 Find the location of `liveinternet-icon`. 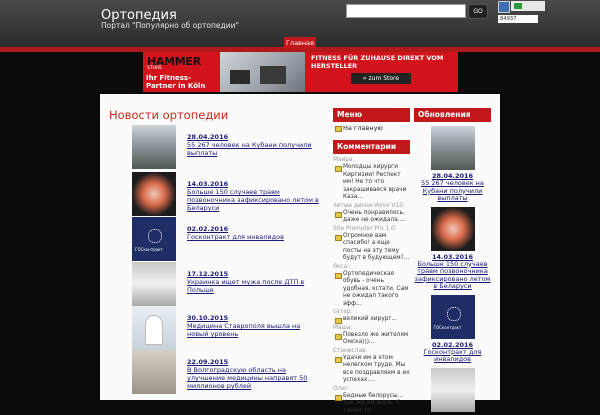

liveinternet-icon is located at coordinates (528, 6).